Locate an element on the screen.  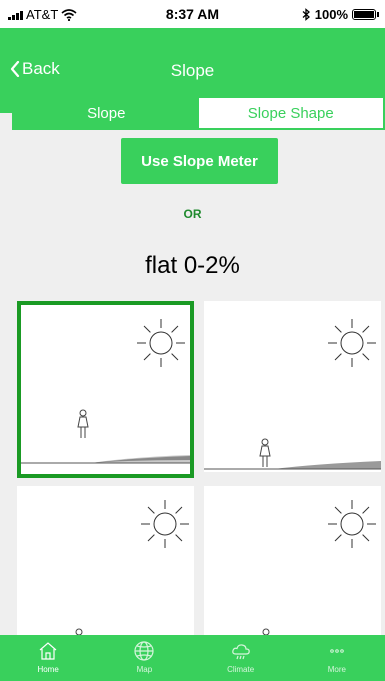
or-label: OR is located at coordinates (192, 214).